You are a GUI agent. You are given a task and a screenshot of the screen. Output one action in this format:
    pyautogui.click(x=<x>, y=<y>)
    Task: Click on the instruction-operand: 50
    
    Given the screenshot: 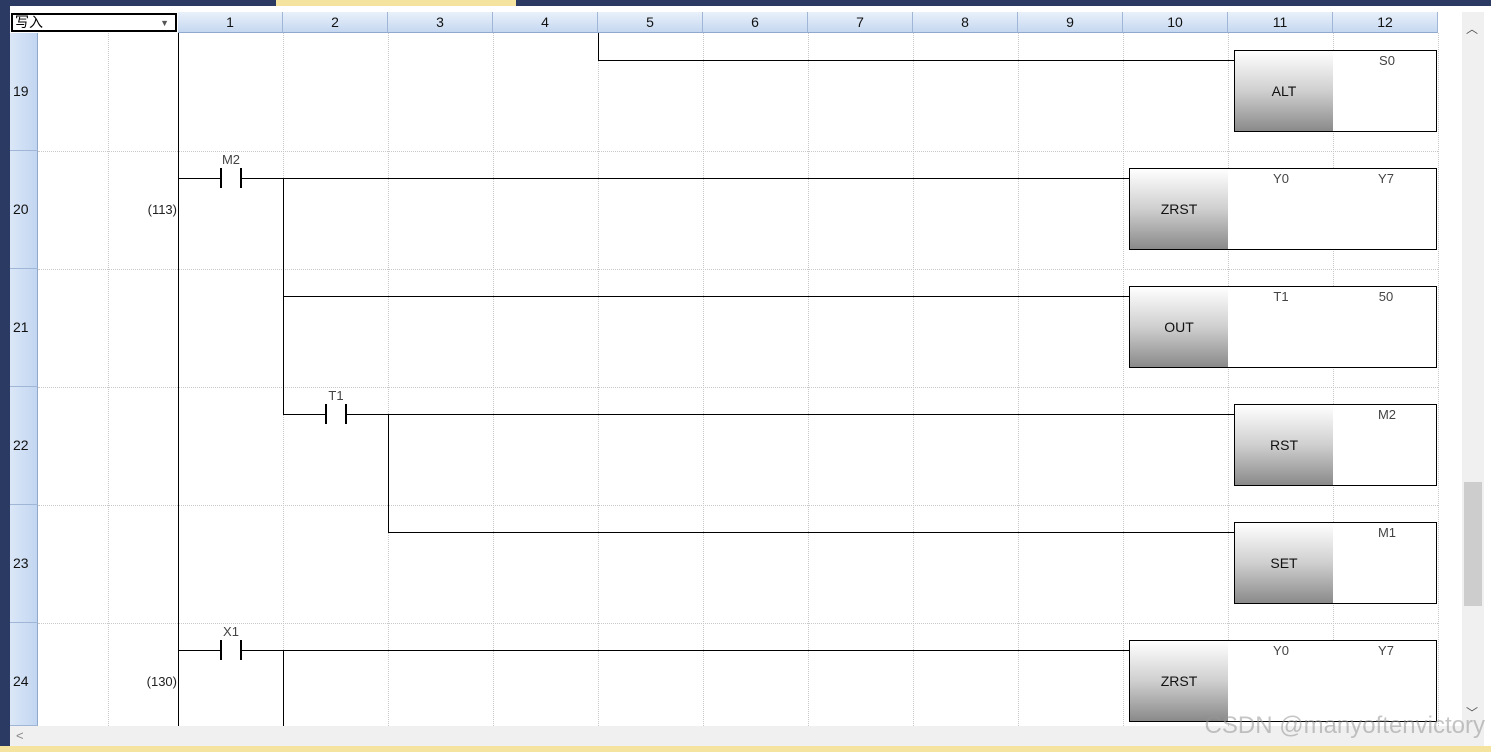 What is the action you would take?
    pyautogui.click(x=1386, y=296)
    